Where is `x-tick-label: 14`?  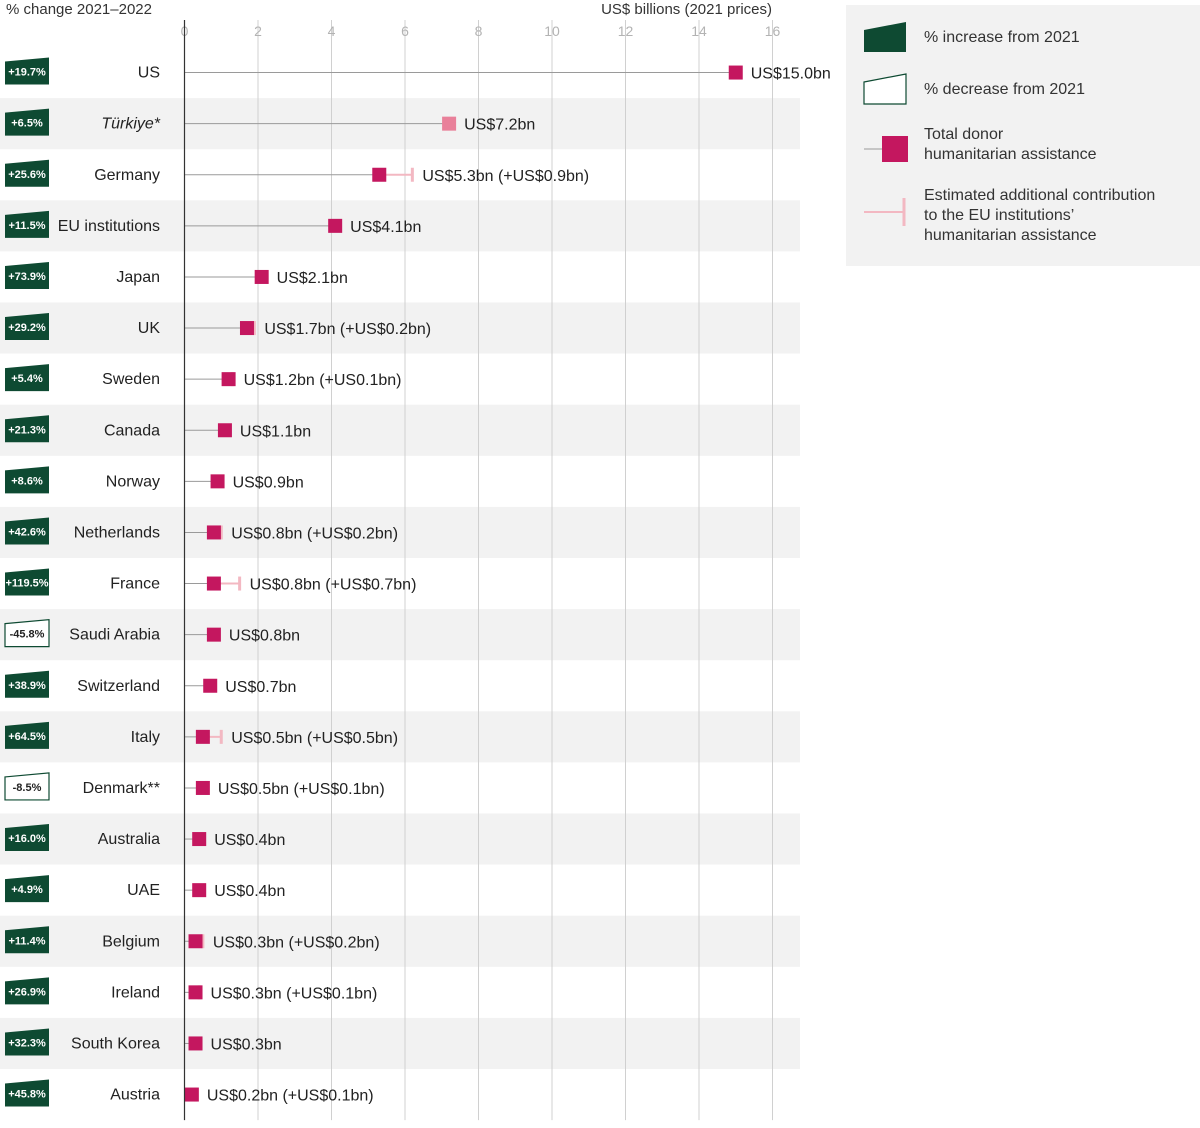
x-tick-label: 14 is located at coordinates (699, 31).